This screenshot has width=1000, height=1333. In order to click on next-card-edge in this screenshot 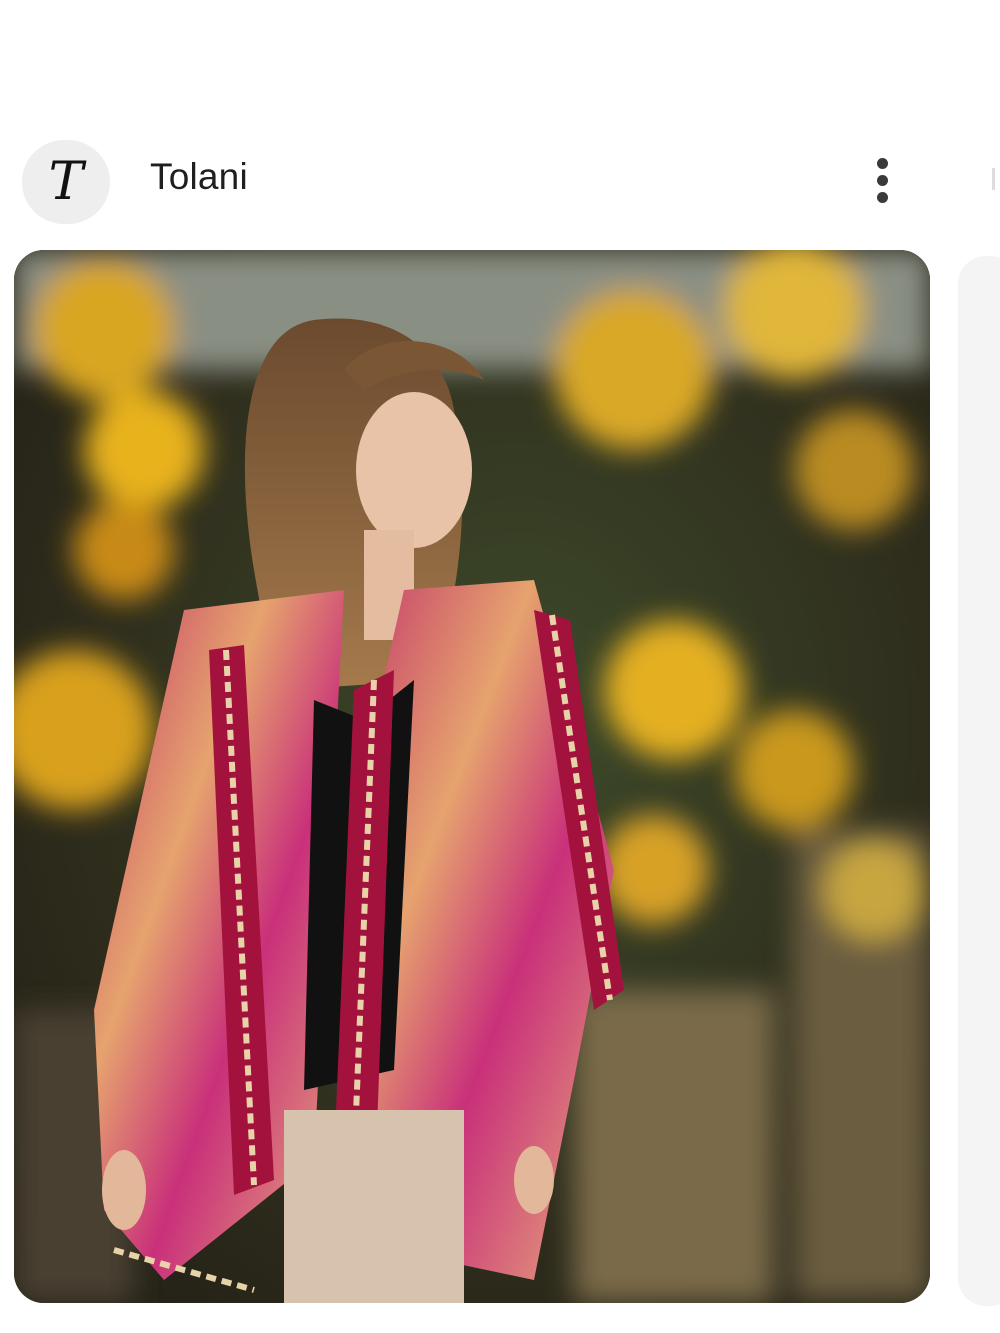, I will do `click(993, 179)`.